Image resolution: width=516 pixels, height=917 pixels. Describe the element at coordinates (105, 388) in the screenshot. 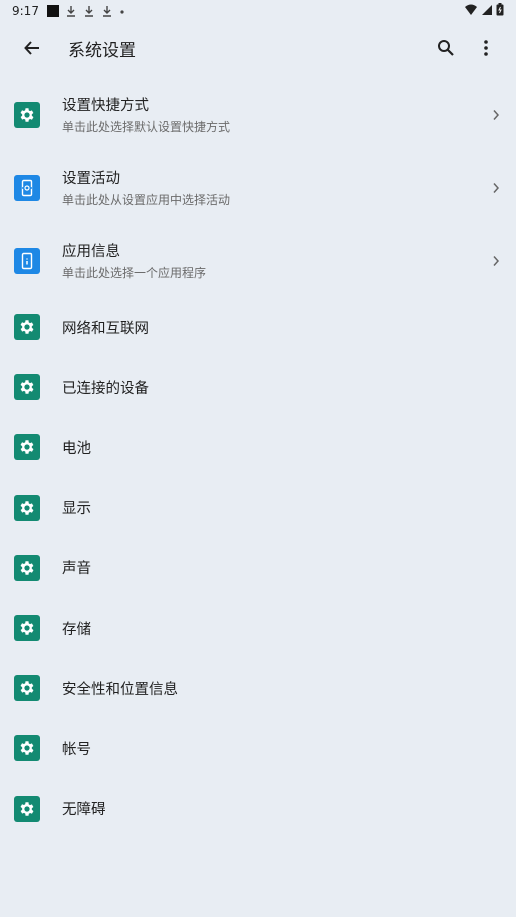

I see `item-label: 已连接的设备` at that location.